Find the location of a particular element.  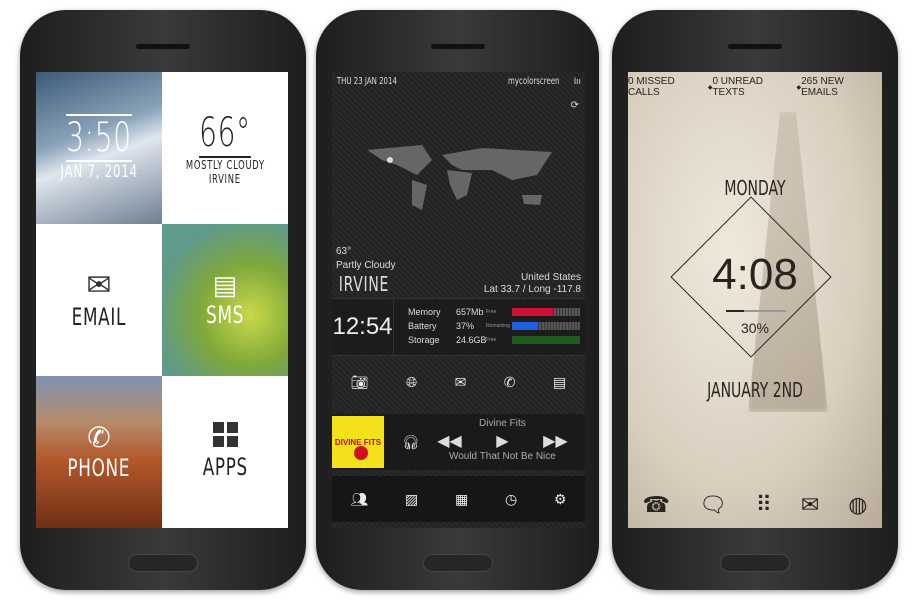

weather-condition: Partly Cloudy is located at coordinates (366, 265).